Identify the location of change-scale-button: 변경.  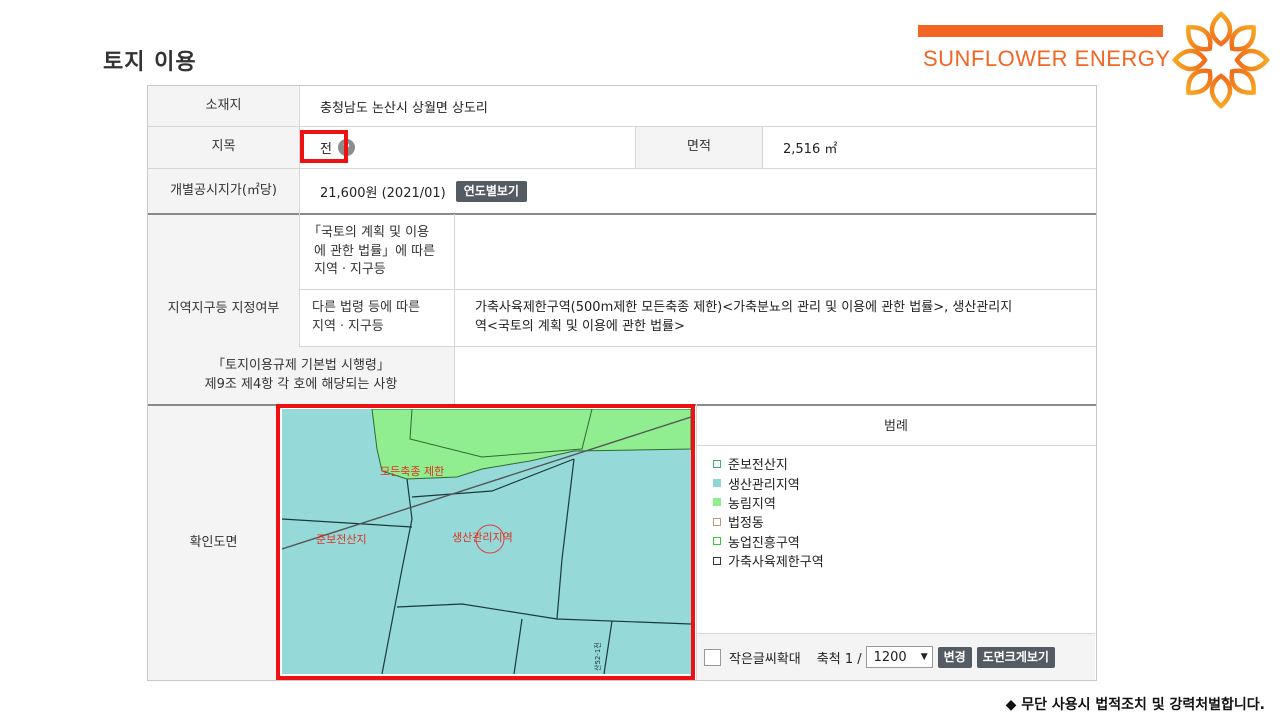
(954, 657).